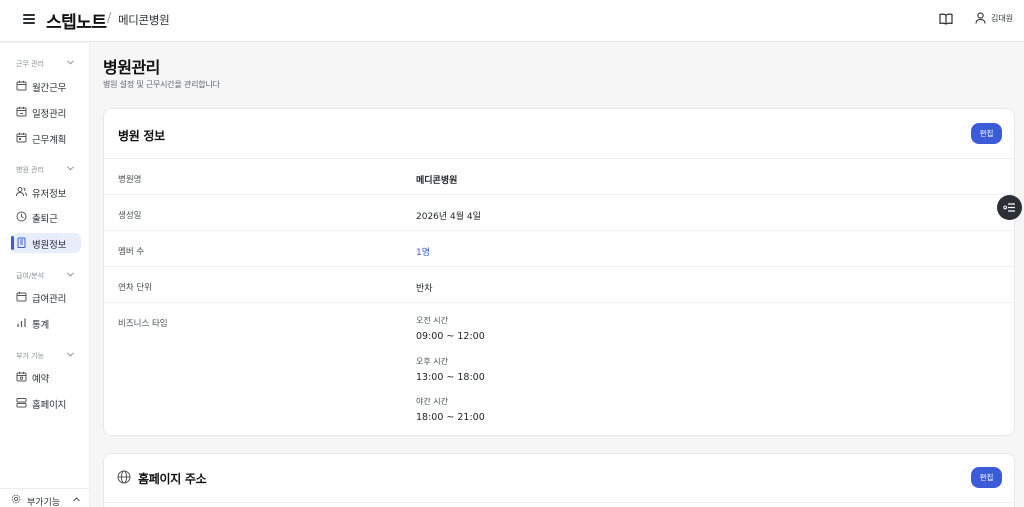 The width and height of the screenshot is (1024, 507). I want to click on layout-icon, so click(21, 403).